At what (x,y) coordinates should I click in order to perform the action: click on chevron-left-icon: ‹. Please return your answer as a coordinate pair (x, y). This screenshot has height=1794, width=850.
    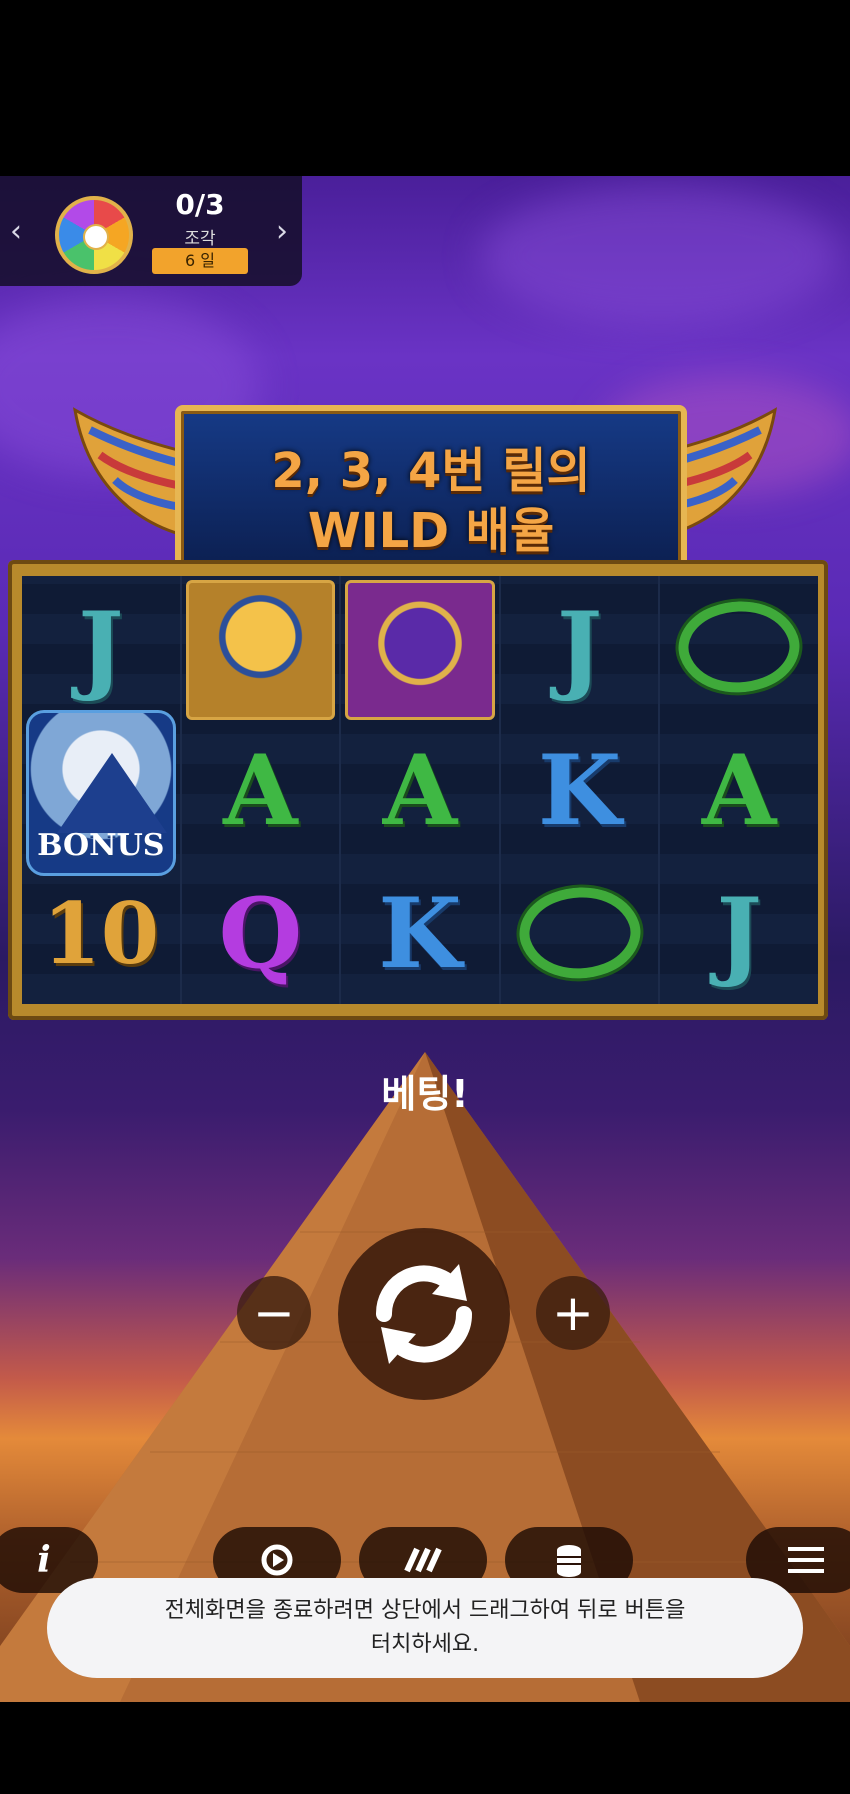
    Looking at the image, I should click on (16, 231).